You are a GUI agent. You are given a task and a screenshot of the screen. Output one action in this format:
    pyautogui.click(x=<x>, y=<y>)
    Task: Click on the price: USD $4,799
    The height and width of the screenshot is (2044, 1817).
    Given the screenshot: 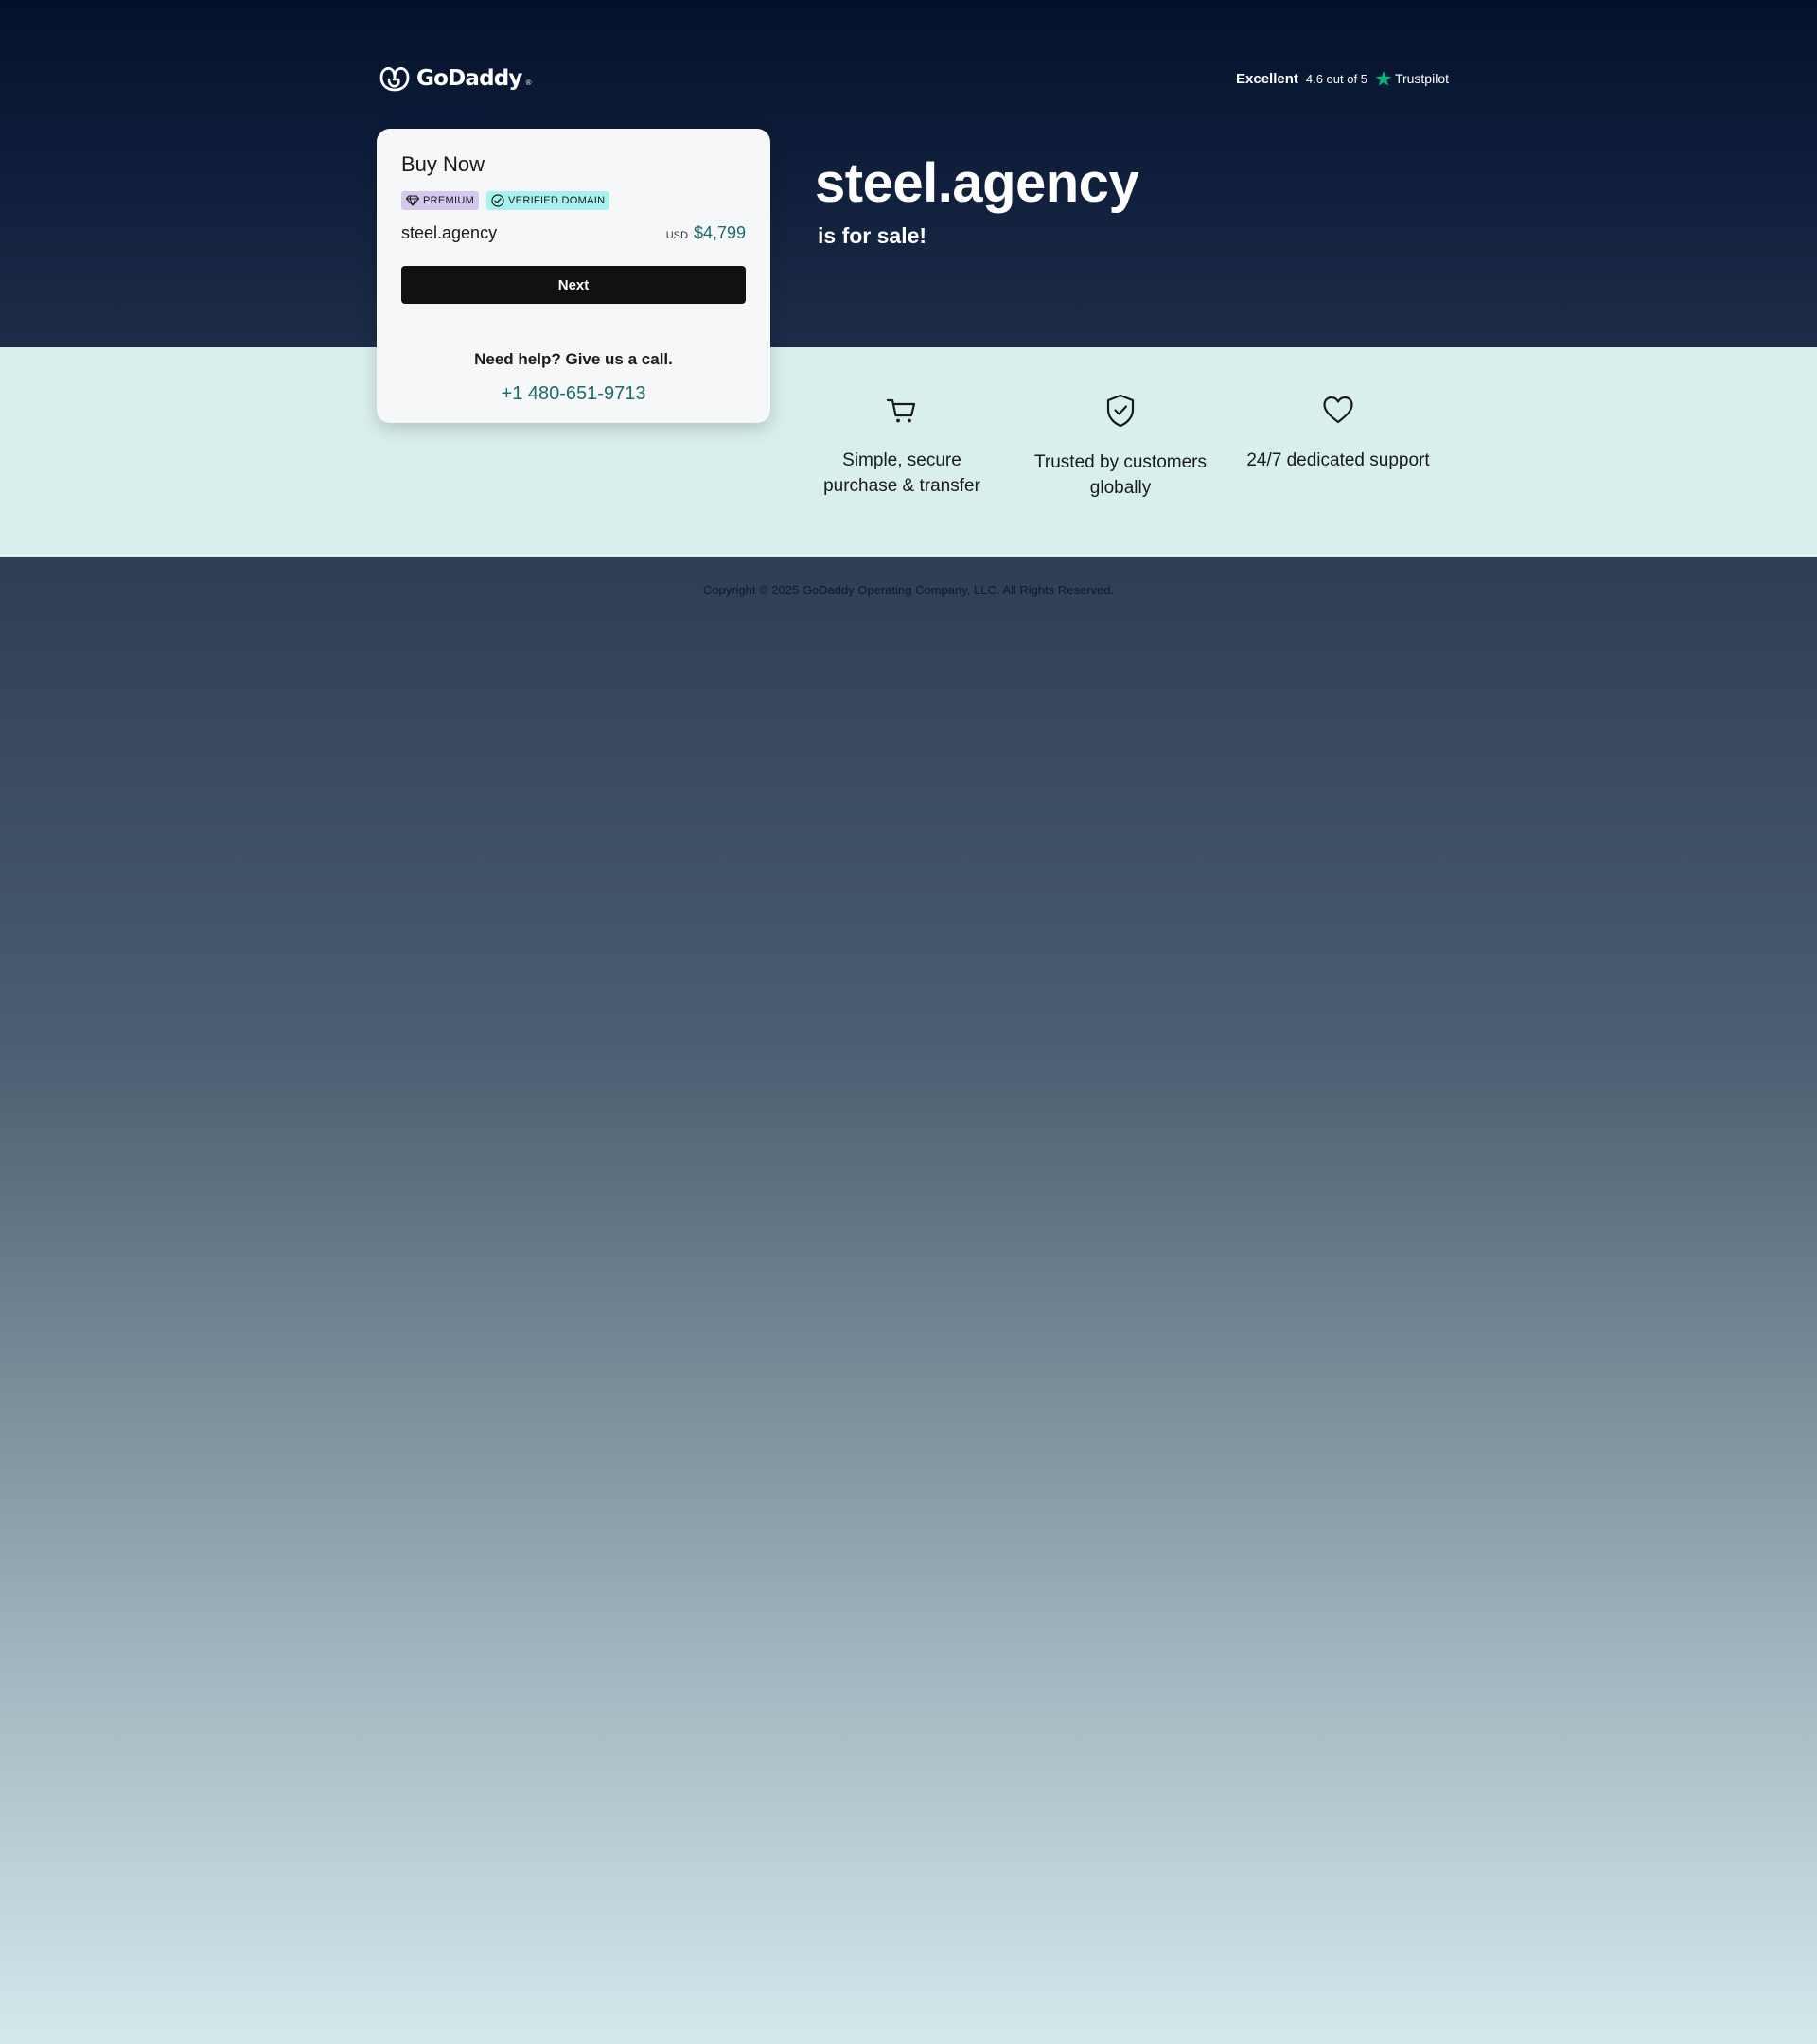 What is the action you would take?
    pyautogui.click(x=706, y=233)
    